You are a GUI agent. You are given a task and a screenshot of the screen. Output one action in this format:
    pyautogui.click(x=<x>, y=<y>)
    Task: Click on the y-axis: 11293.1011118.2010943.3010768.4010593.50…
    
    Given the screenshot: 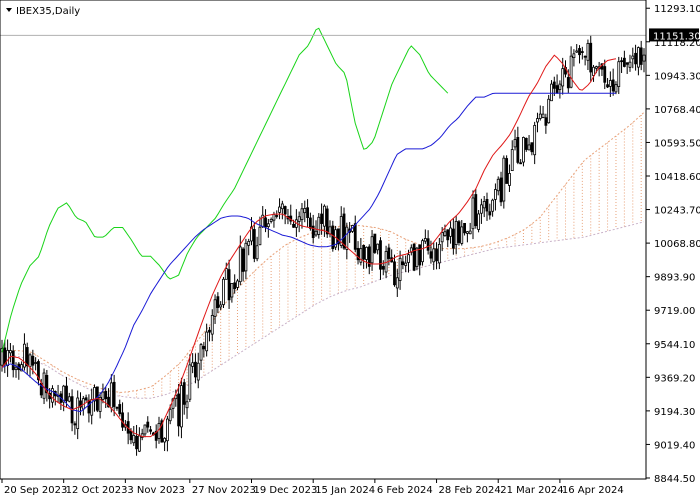 What is the action you would take?
    pyautogui.click(x=673, y=244)
    